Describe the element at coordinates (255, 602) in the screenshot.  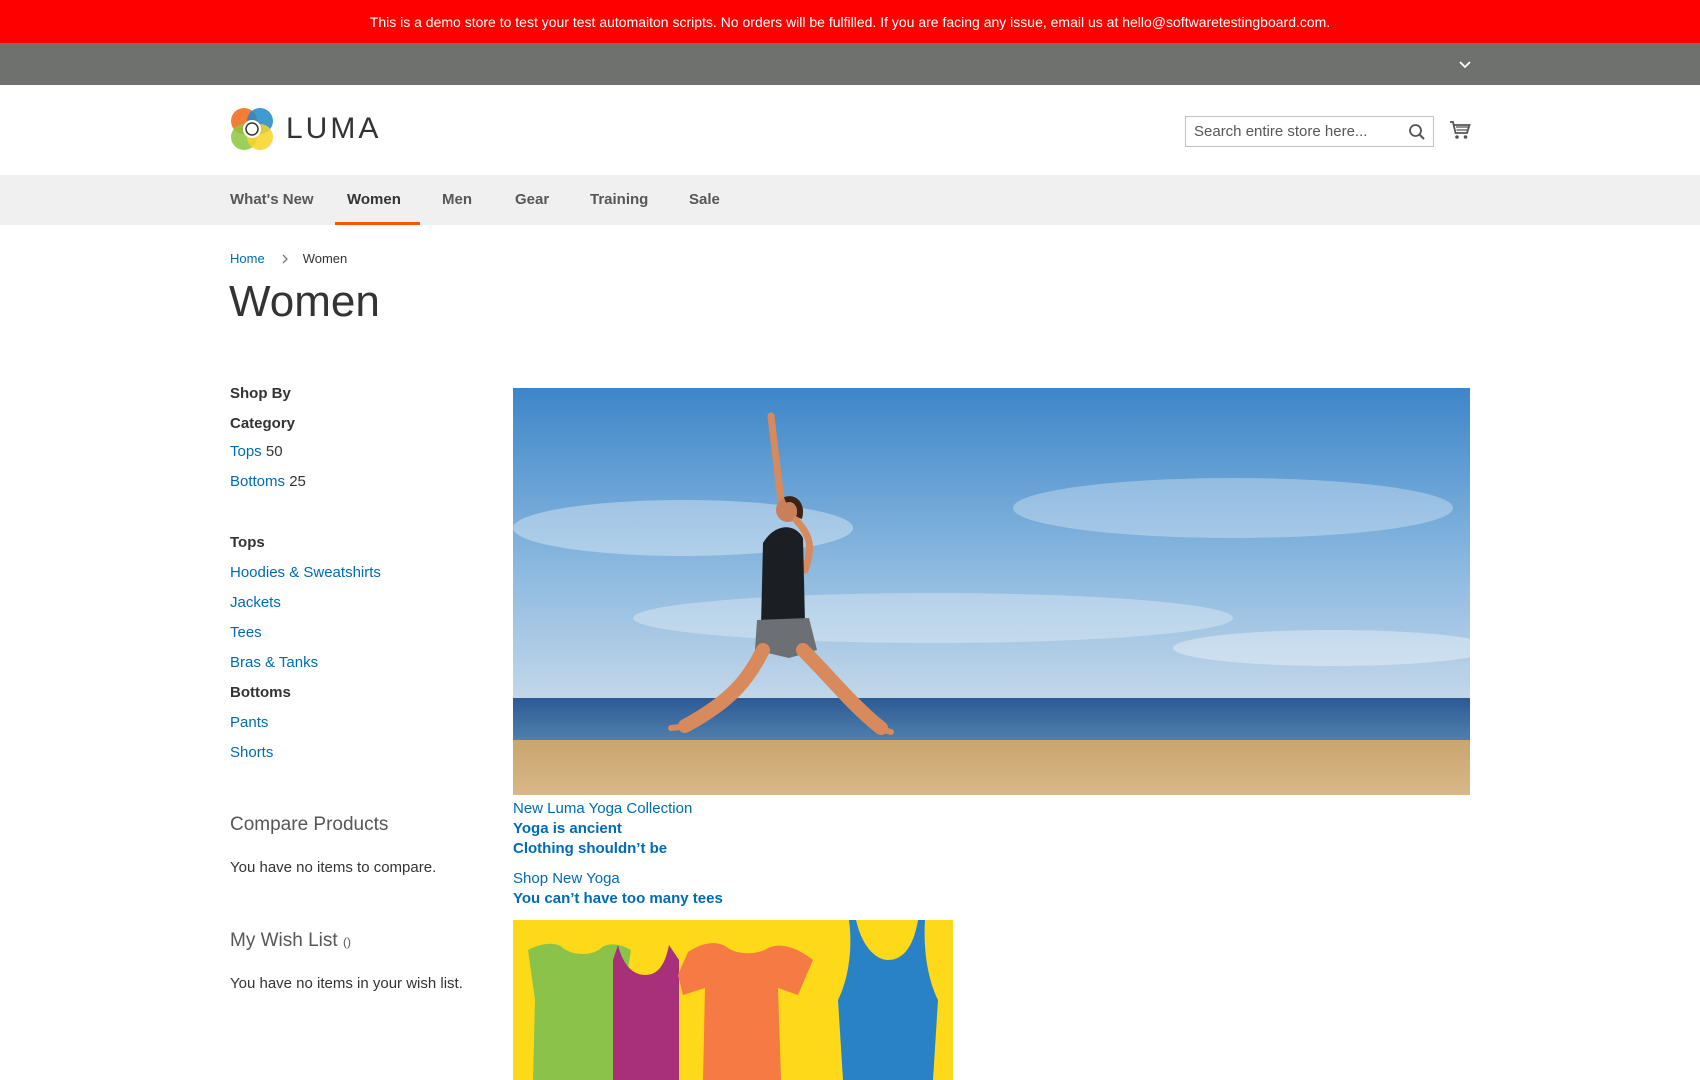
I see `category-link-jackets: Jackets` at that location.